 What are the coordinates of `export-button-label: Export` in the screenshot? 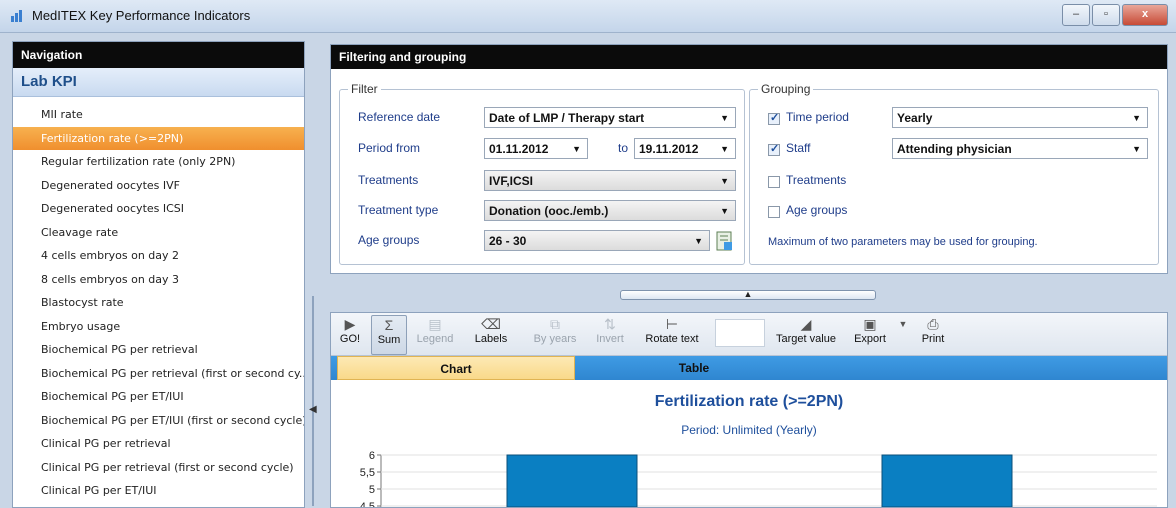 It's located at (870, 339).